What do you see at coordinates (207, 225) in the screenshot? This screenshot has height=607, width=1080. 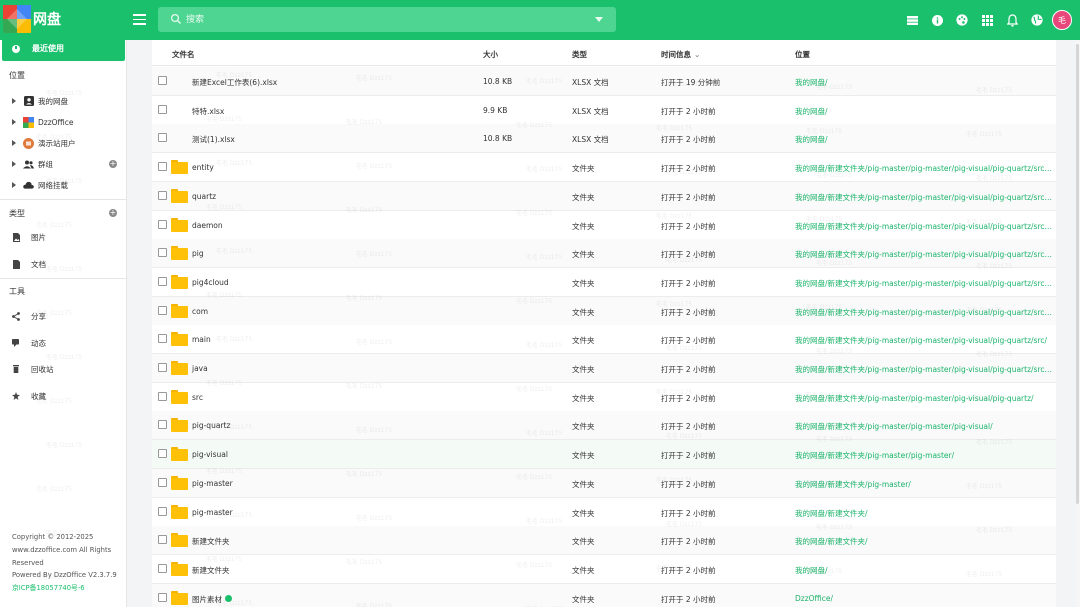 I see `file-name: daemon` at bounding box center [207, 225].